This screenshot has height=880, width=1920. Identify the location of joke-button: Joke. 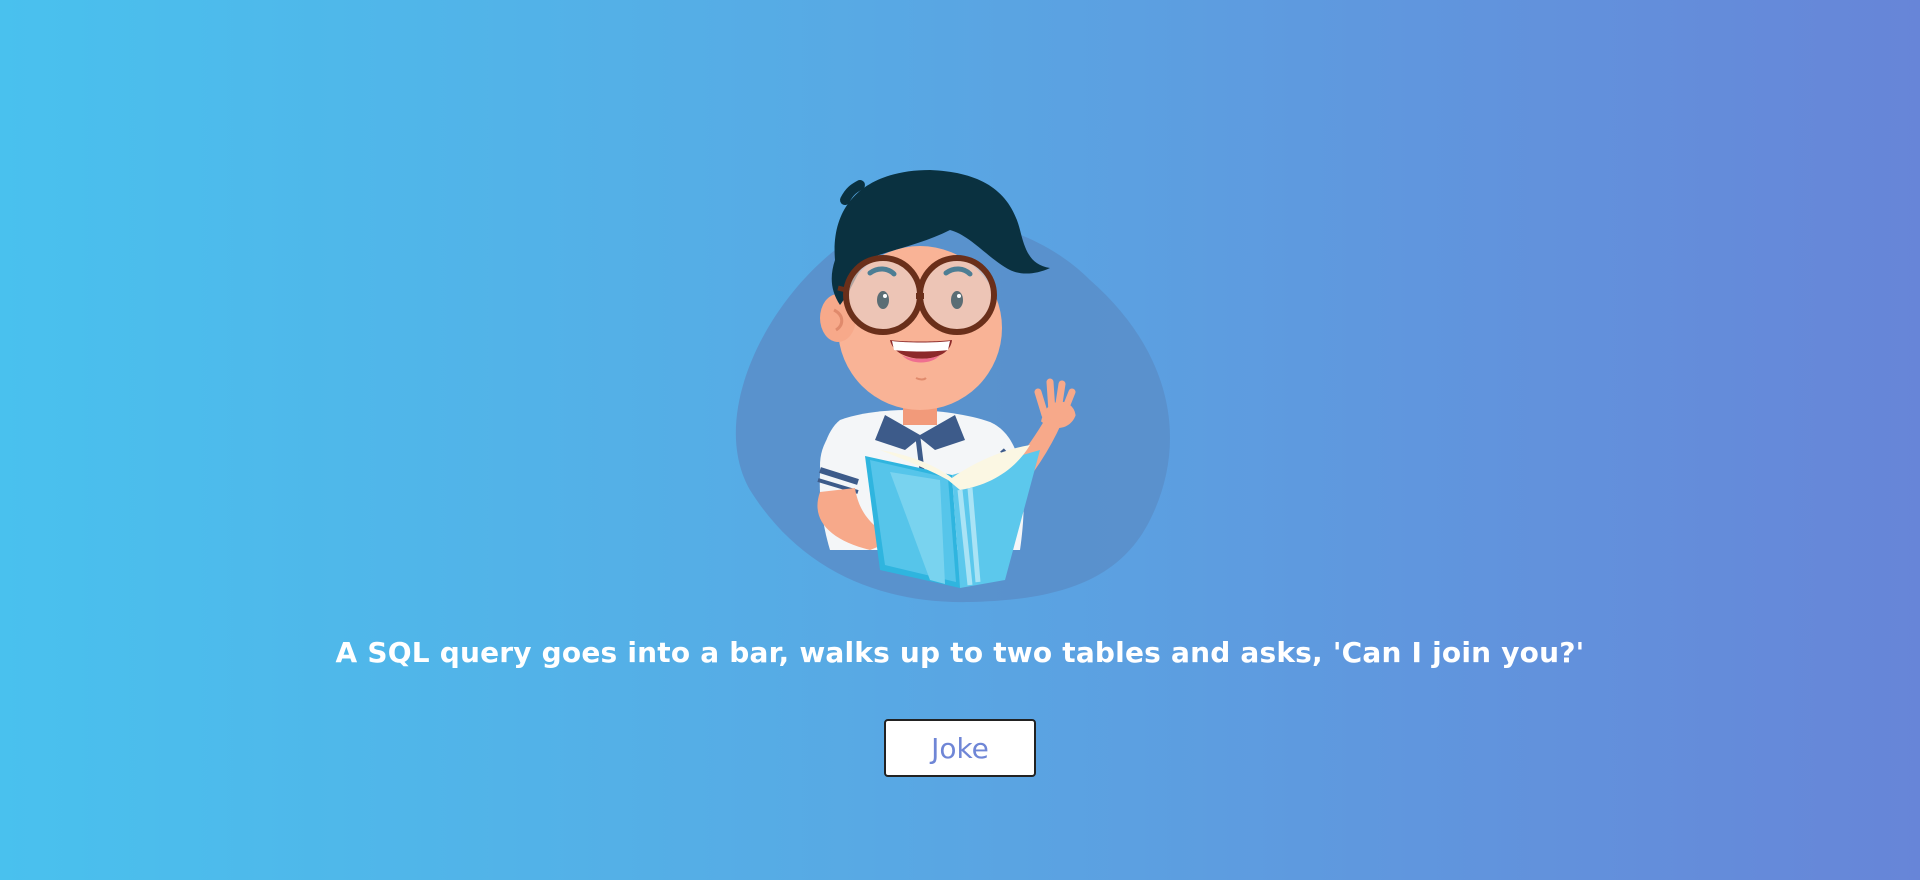
(960, 748).